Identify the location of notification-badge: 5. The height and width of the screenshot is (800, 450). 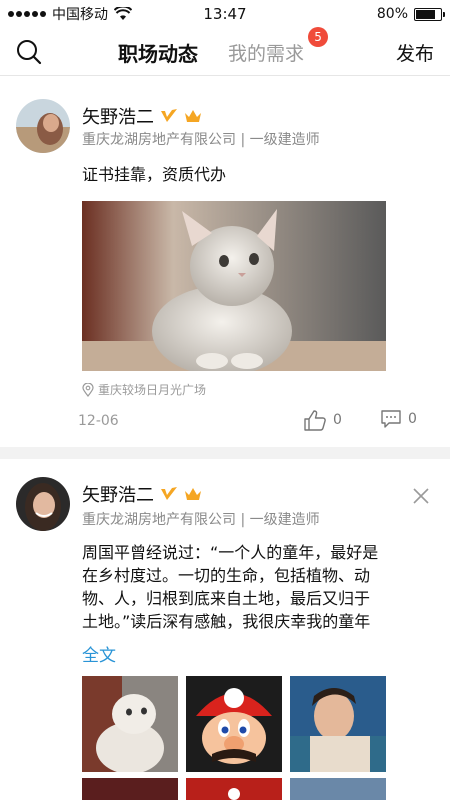
(318, 36).